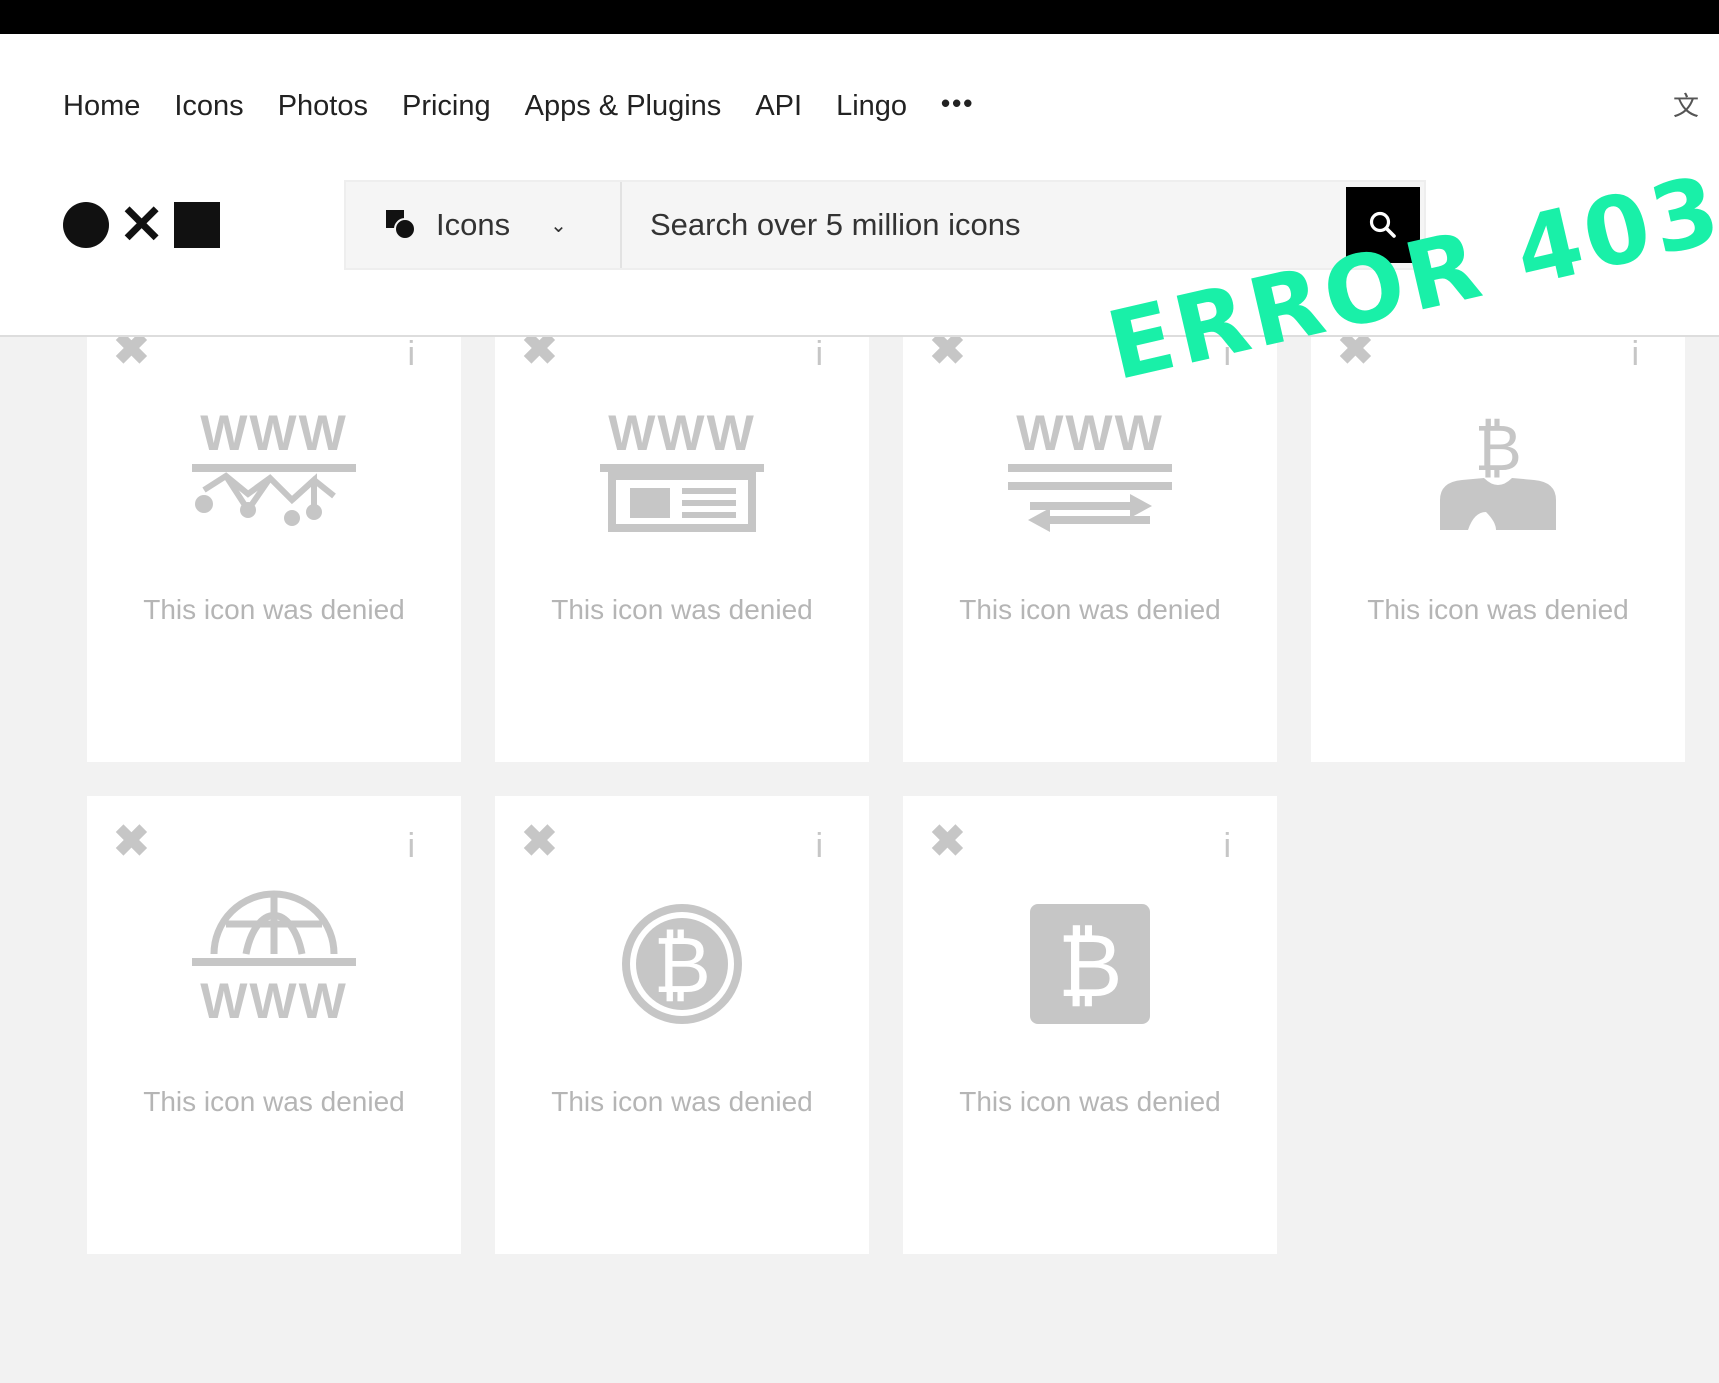 This screenshot has height=1383, width=1719. I want to click on logo-cross-icon: ✕, so click(142, 225).